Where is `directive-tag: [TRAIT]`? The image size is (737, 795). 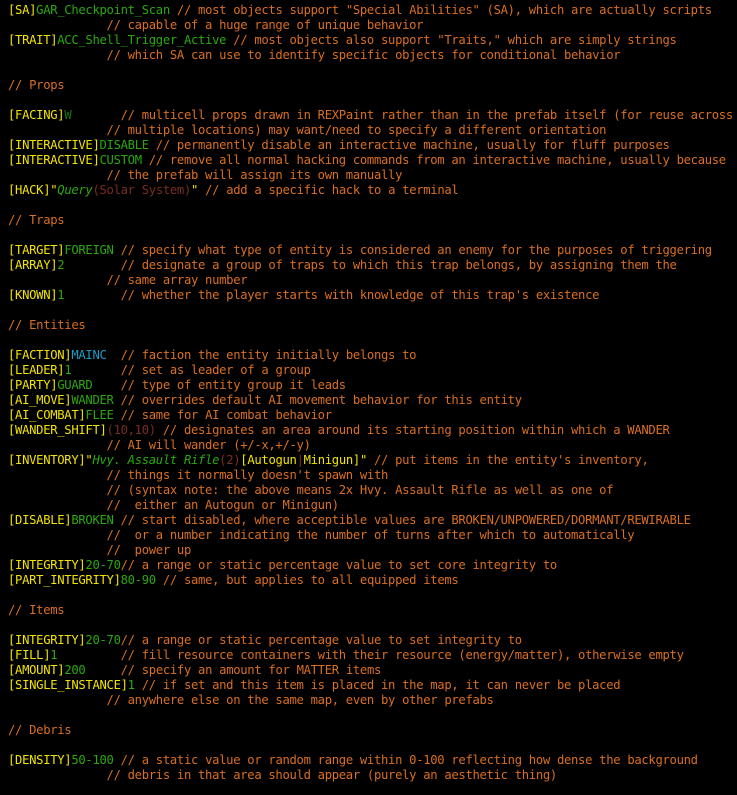
directive-tag: [TRAIT] is located at coordinates (33, 40).